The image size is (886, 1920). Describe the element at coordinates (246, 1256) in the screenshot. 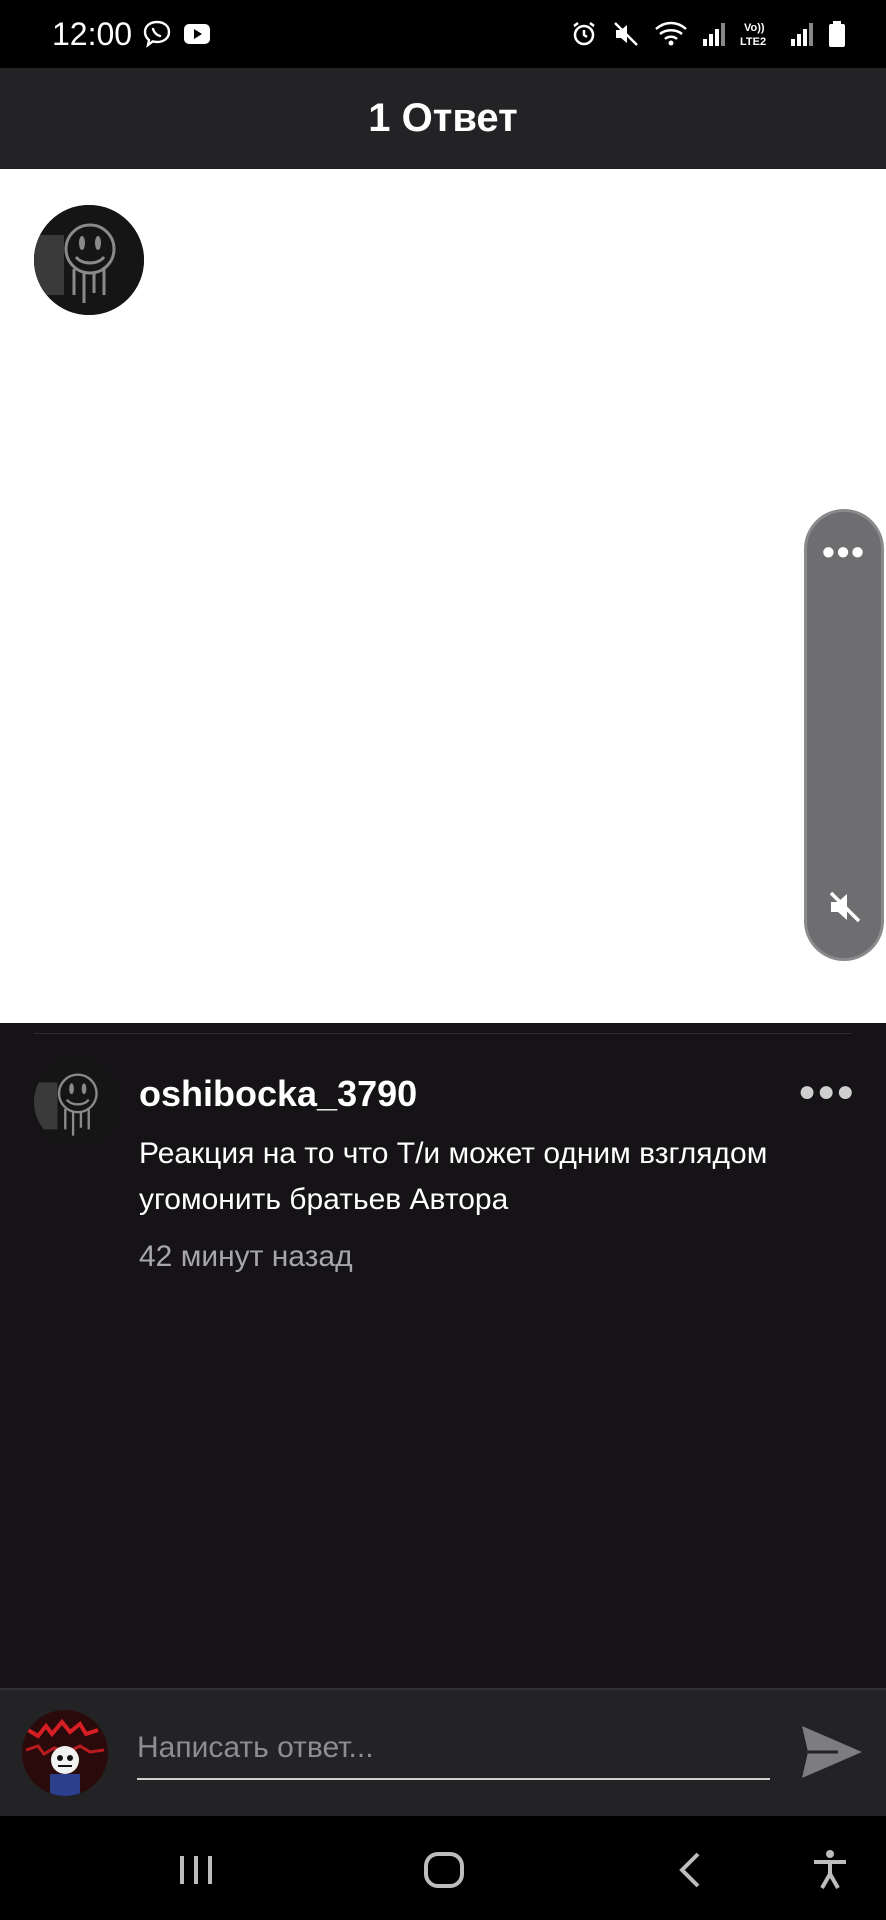

I see `comment-timestamp: 42 минут назад` at that location.